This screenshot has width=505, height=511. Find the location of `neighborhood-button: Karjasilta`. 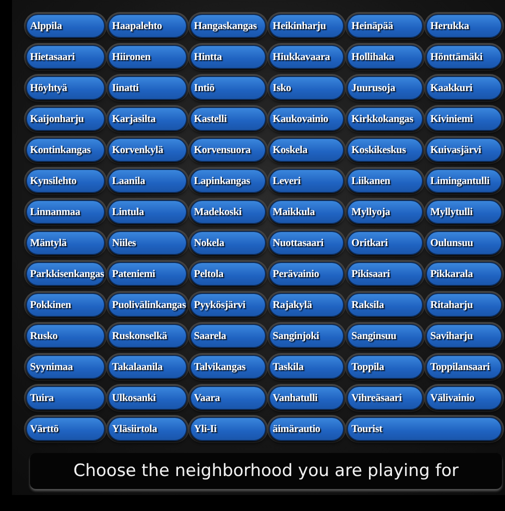

neighborhood-button: Karjasilta is located at coordinates (147, 119).